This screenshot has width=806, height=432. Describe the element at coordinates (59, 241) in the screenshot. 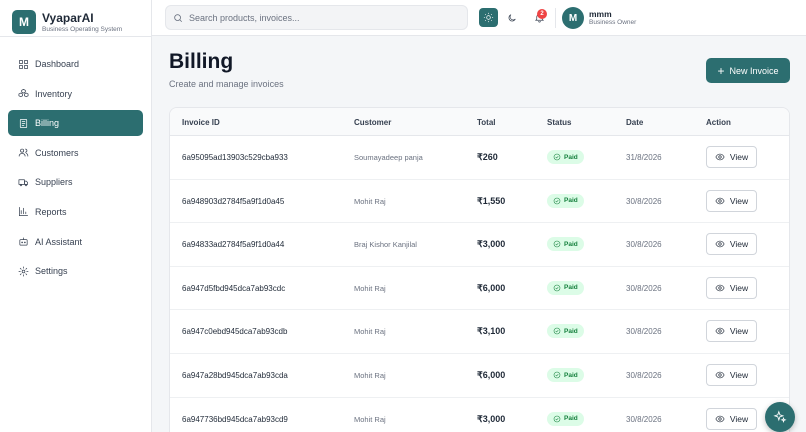

I see `sidebar-item-label: AI Assistant` at that location.